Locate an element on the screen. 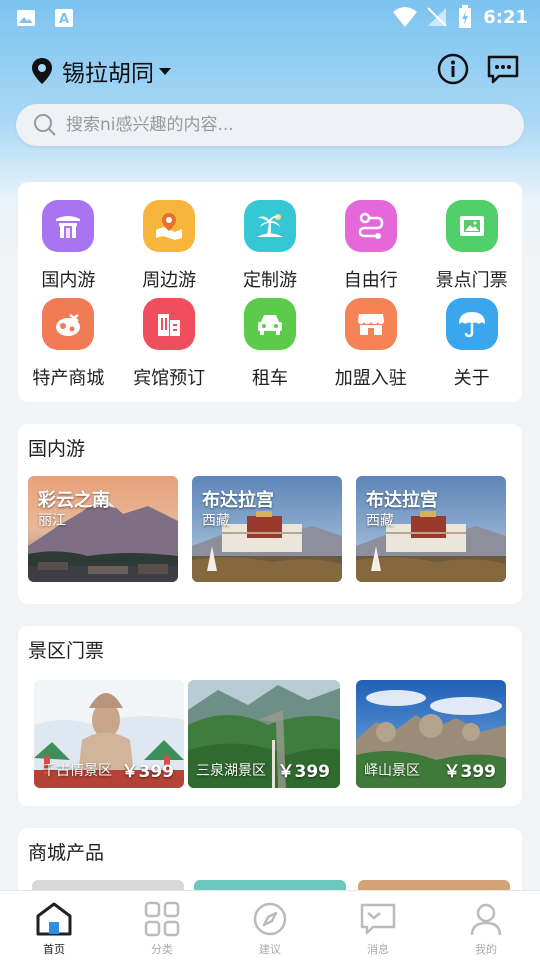 The image size is (540, 961). wifi-icon is located at coordinates (405, 17).